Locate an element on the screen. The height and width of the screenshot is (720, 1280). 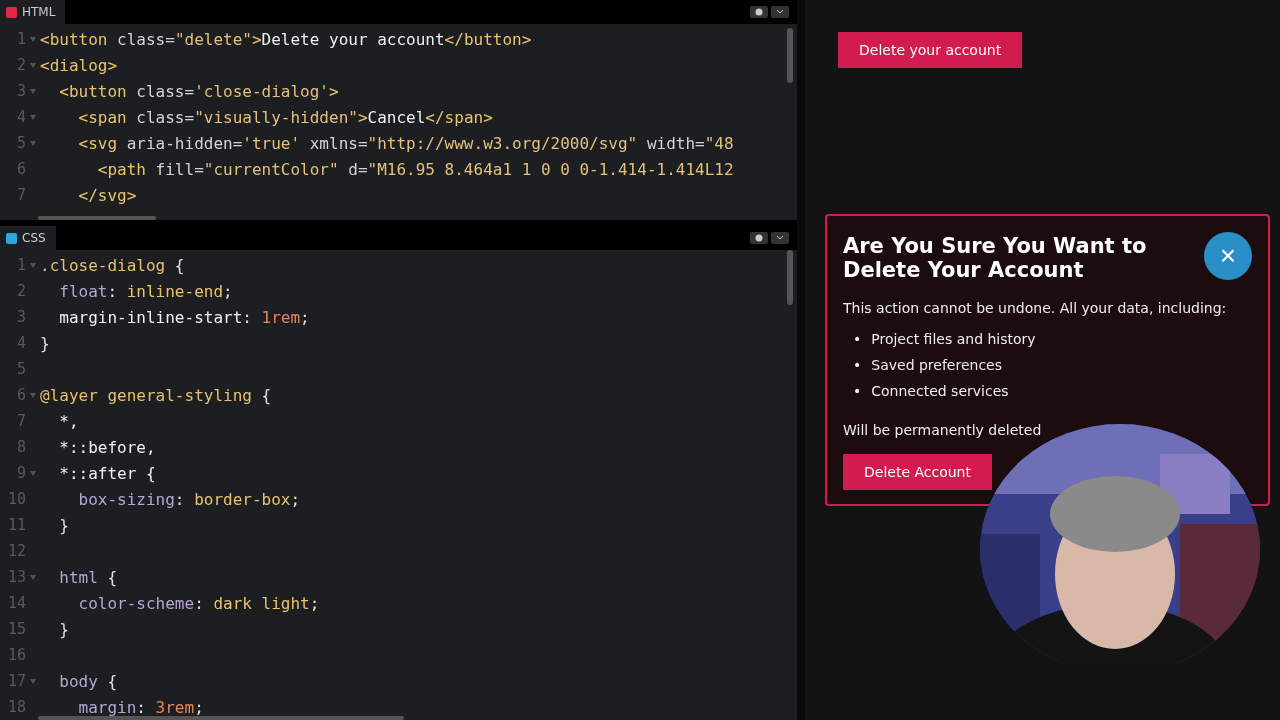
line-number: 11 is located at coordinates (16, 525).